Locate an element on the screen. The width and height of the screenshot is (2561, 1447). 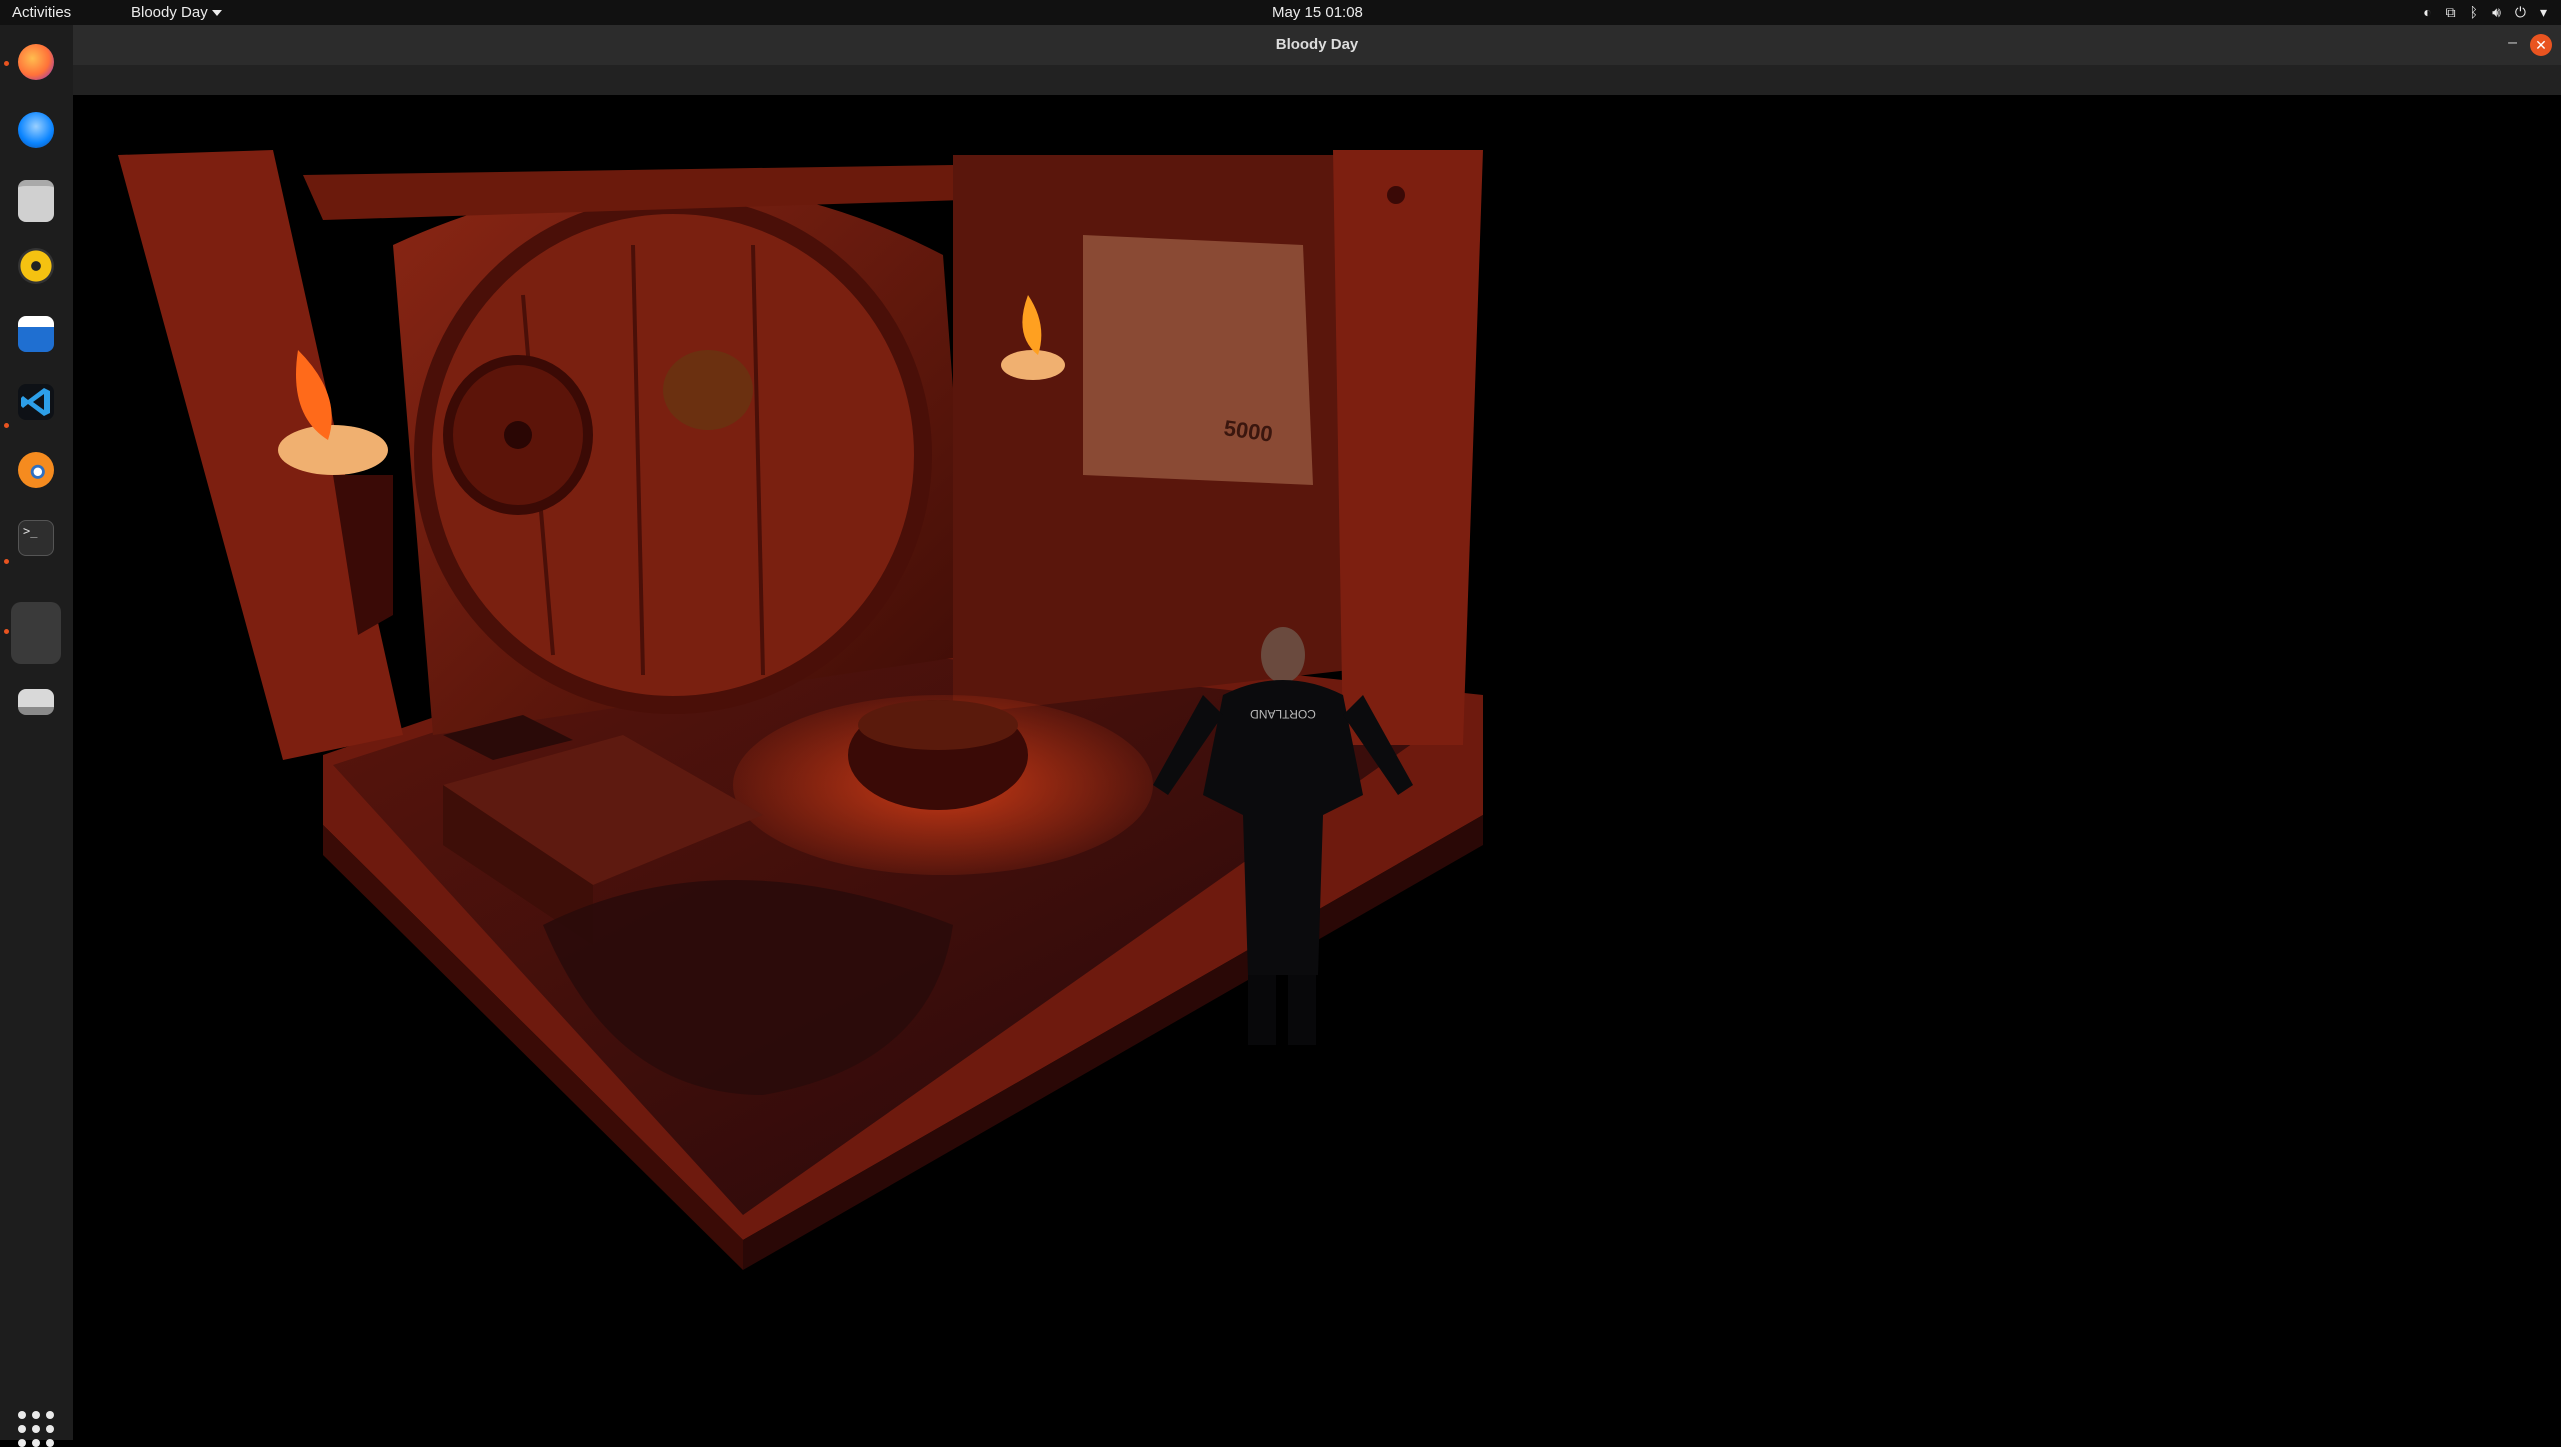
files-icon is located at coordinates (36, 201).